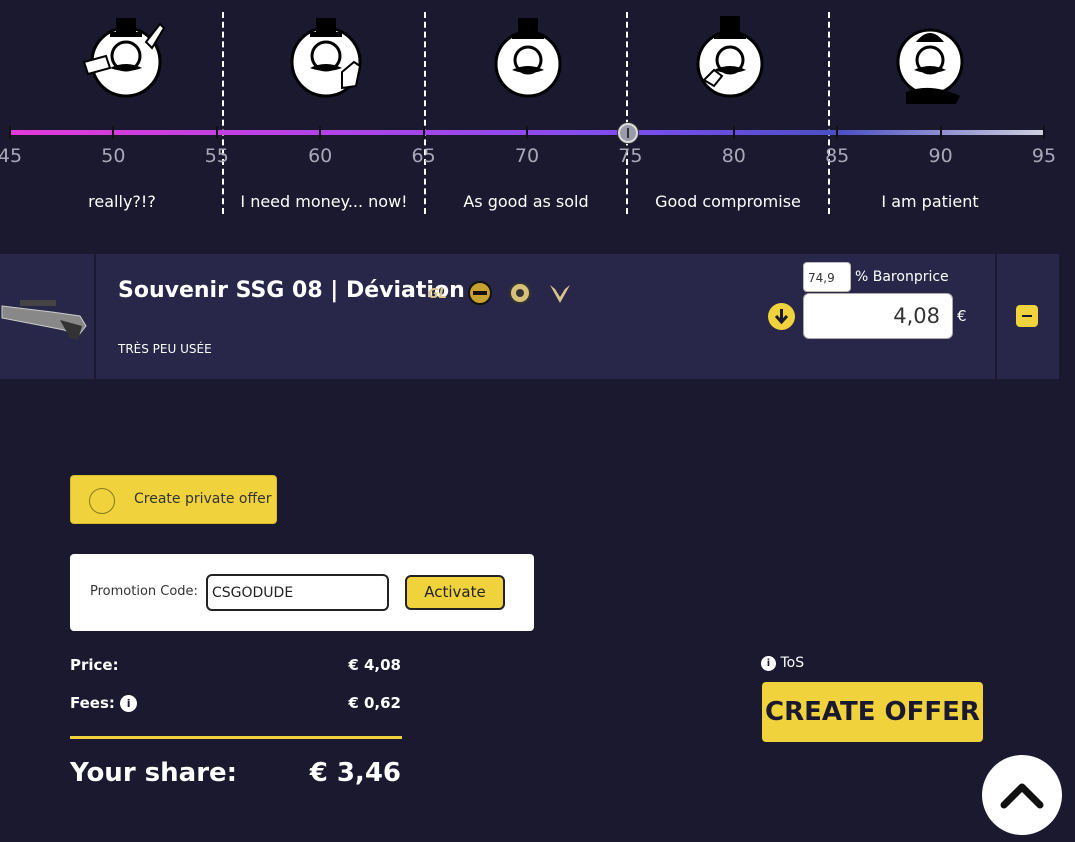  I want to click on cologne-sticker-icon, so click(480, 293).